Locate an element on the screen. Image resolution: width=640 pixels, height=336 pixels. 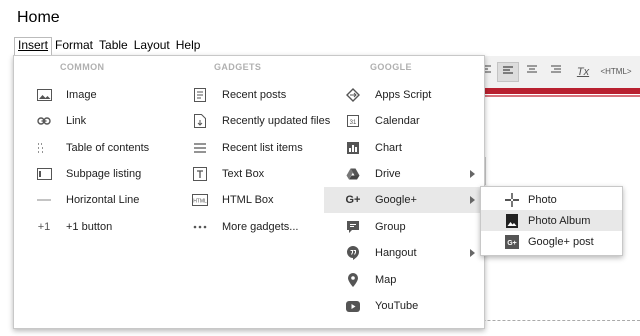
calendar-icon: 31 is located at coordinates (353, 121).